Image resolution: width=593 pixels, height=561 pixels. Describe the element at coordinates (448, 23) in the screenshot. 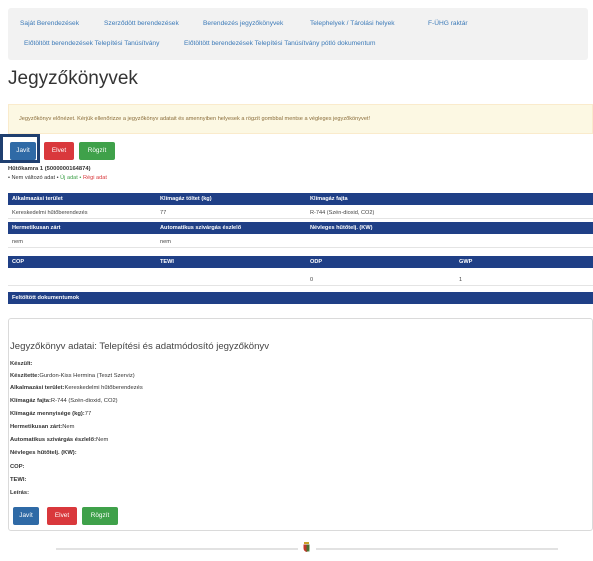

I see `nav-link-fuhg-warehouse: F-ÜHG raktár` at that location.